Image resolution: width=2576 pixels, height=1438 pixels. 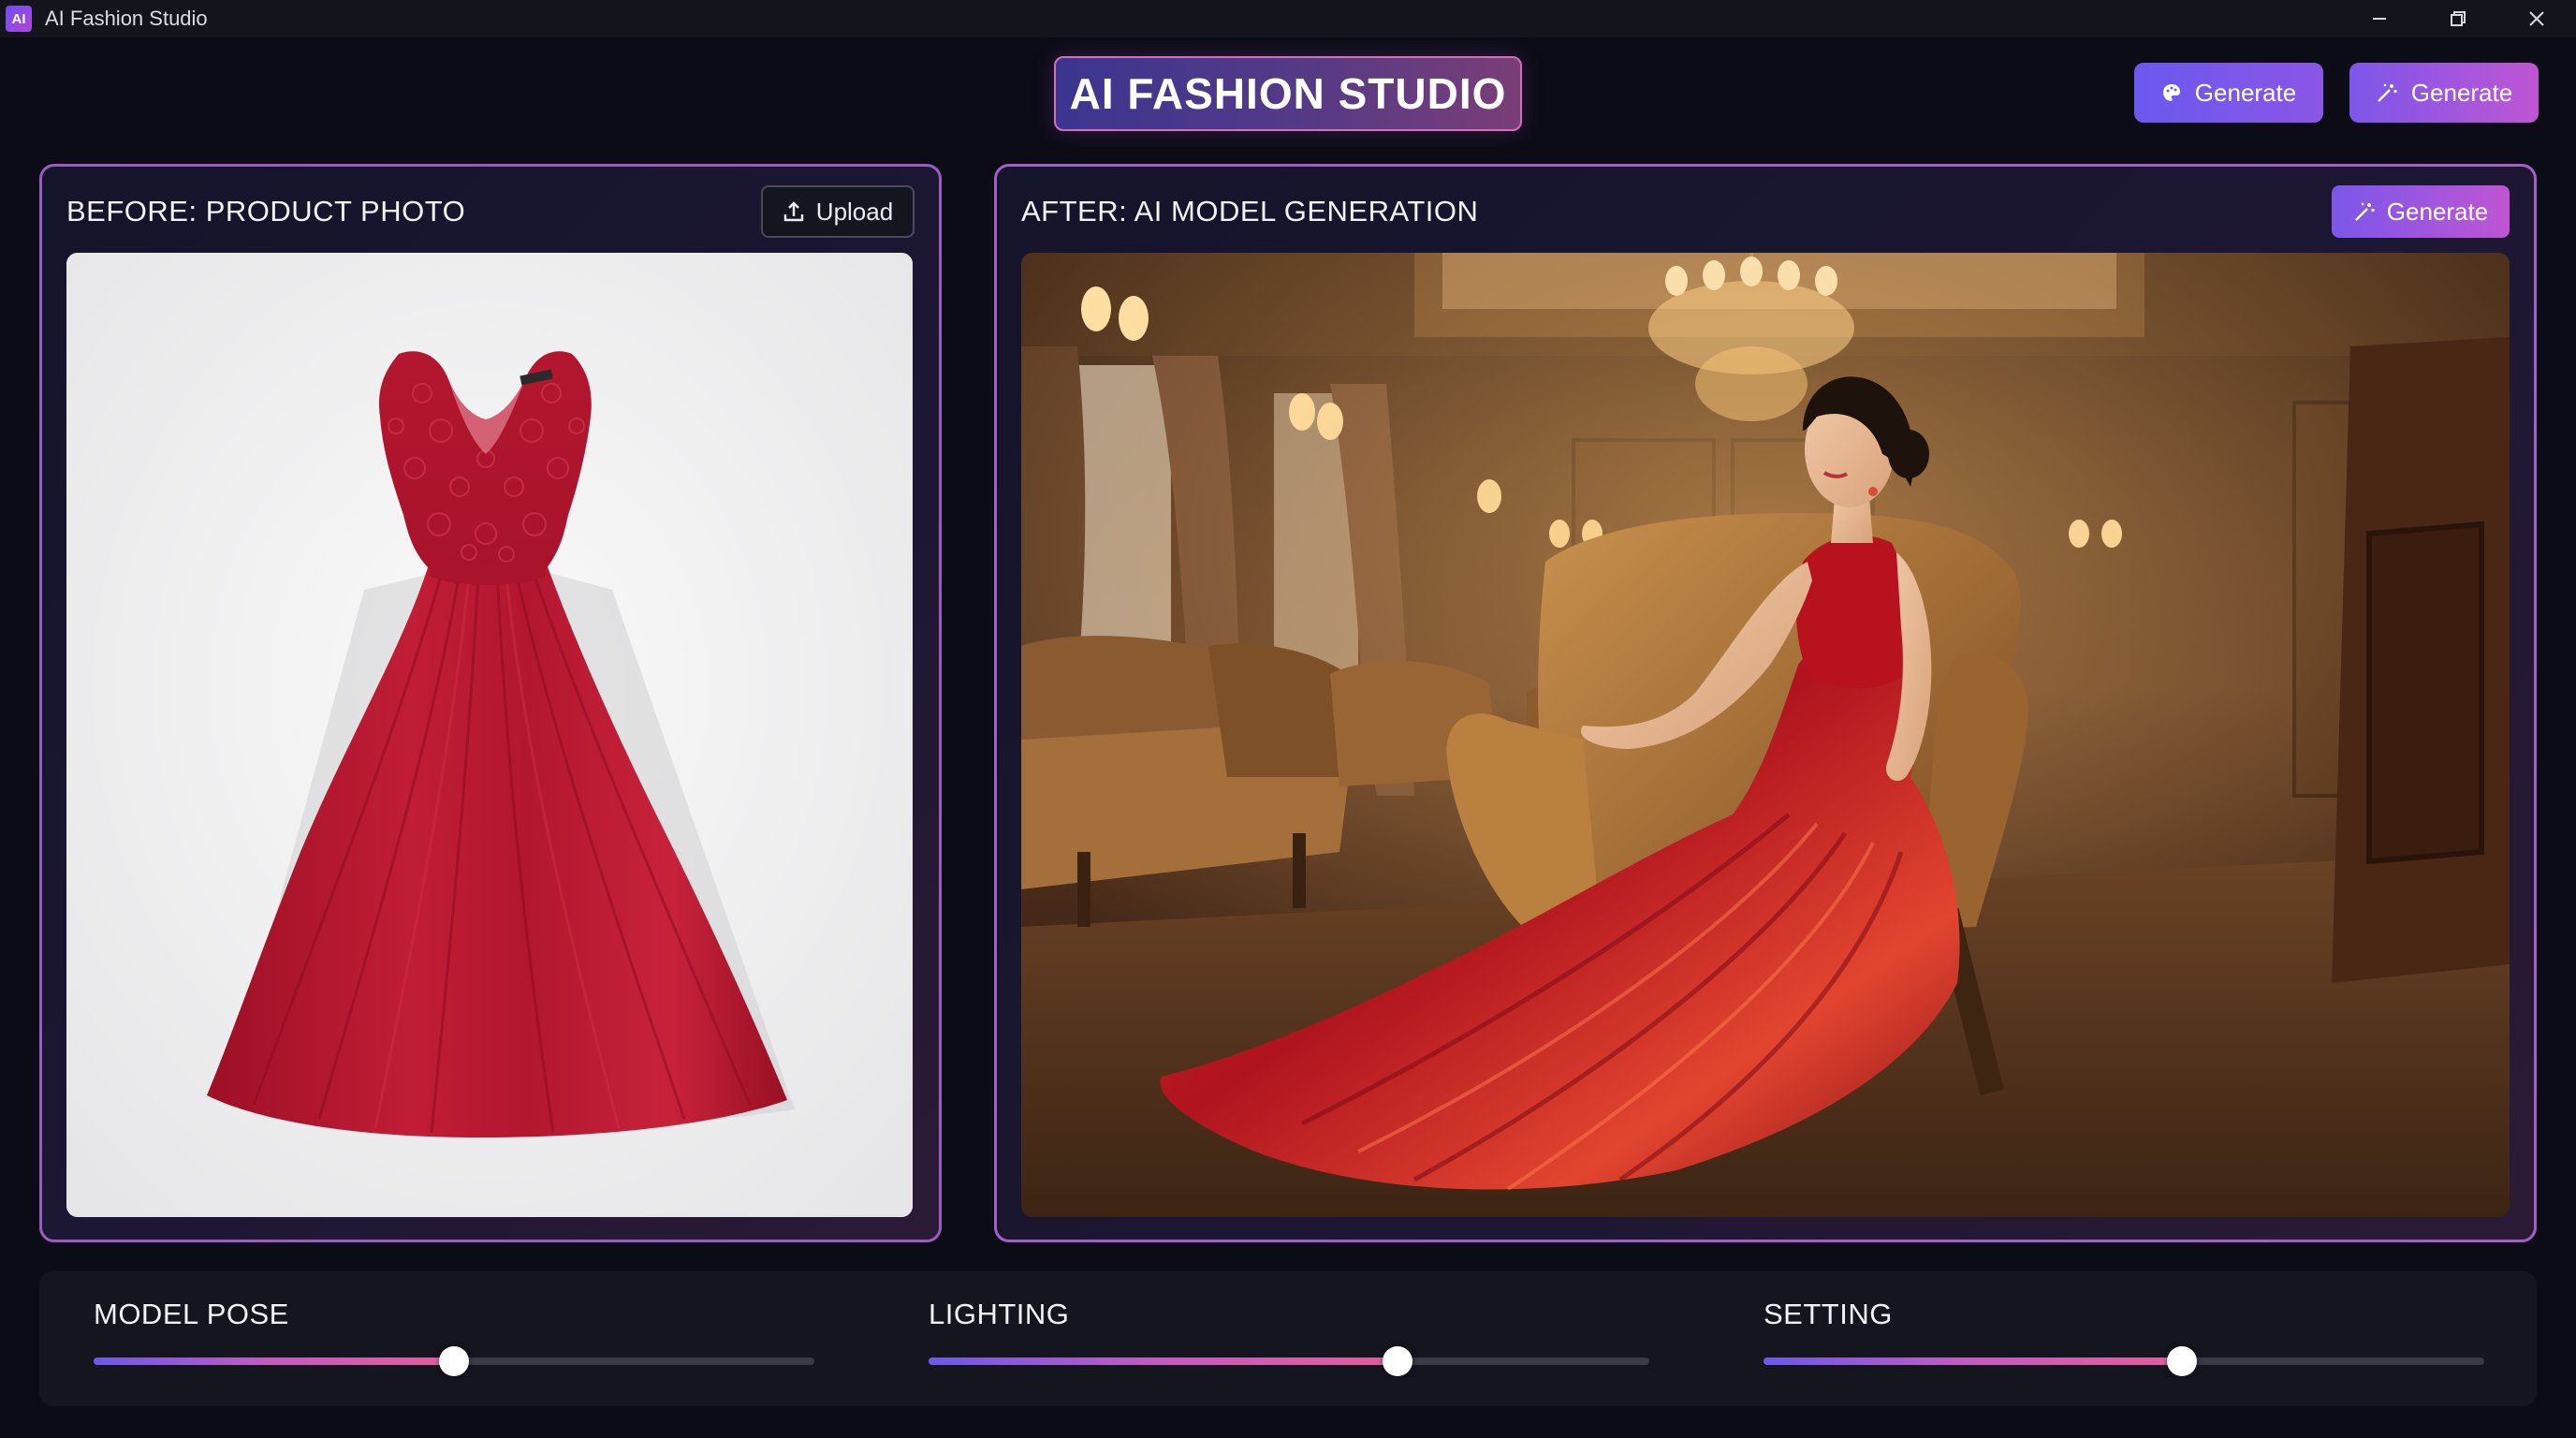 I want to click on generate-button-secondary: Generate, so click(x=2444, y=93).